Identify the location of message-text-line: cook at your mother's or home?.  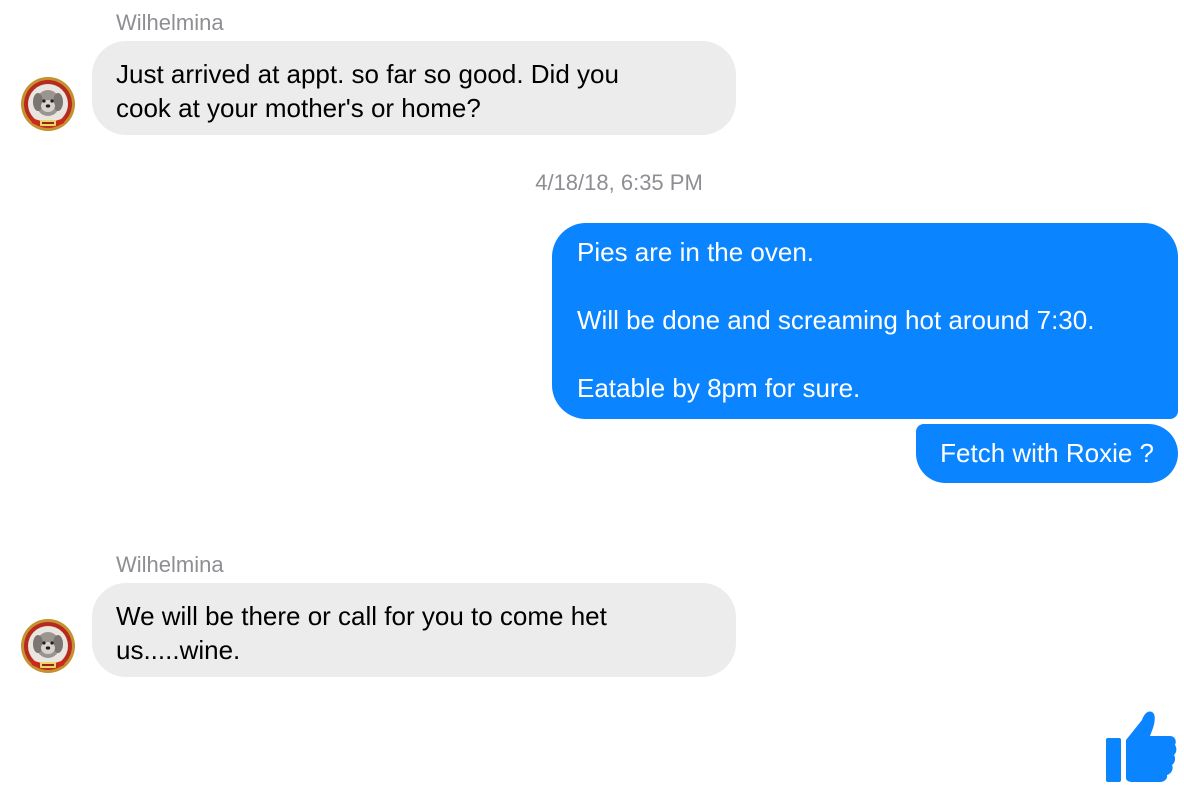
(298, 108).